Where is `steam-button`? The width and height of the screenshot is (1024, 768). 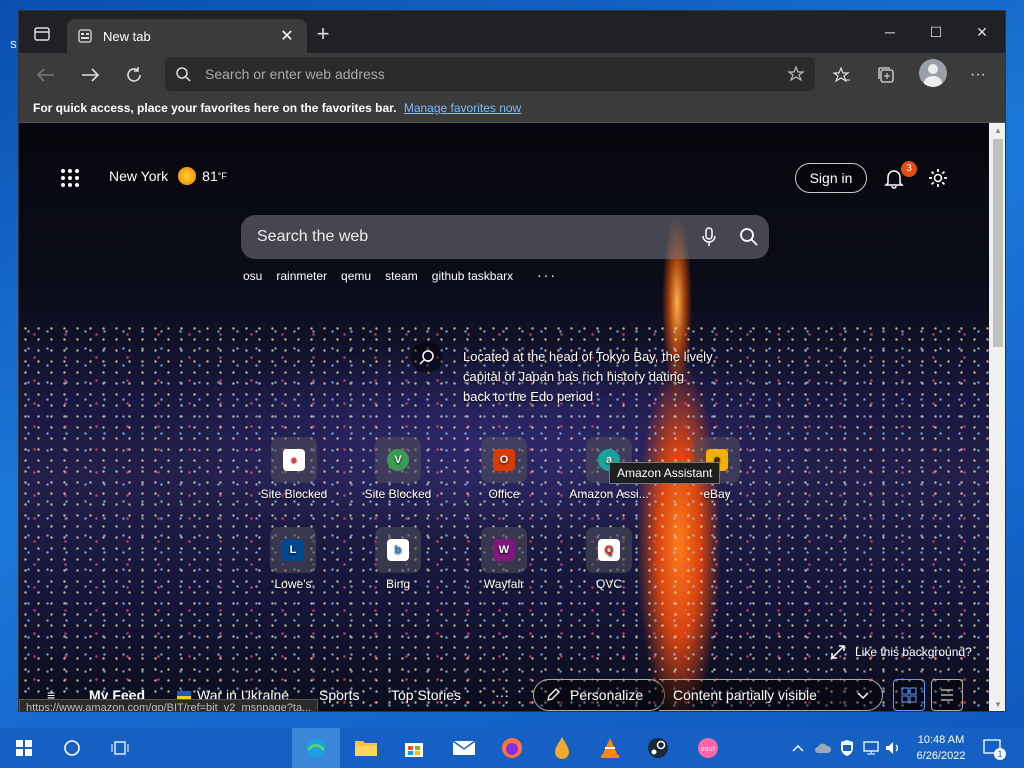
steam-button is located at coordinates (658, 748).